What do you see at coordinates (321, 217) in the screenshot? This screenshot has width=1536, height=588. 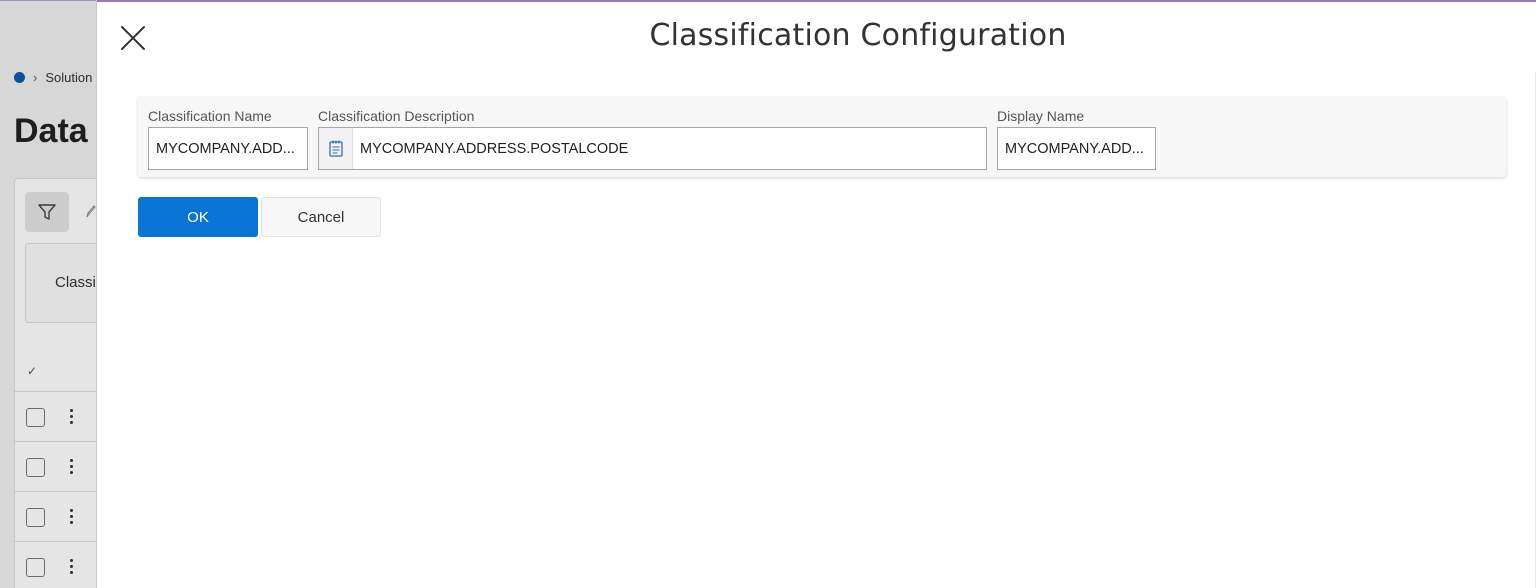 I see `cancel-button: Cancel` at bounding box center [321, 217].